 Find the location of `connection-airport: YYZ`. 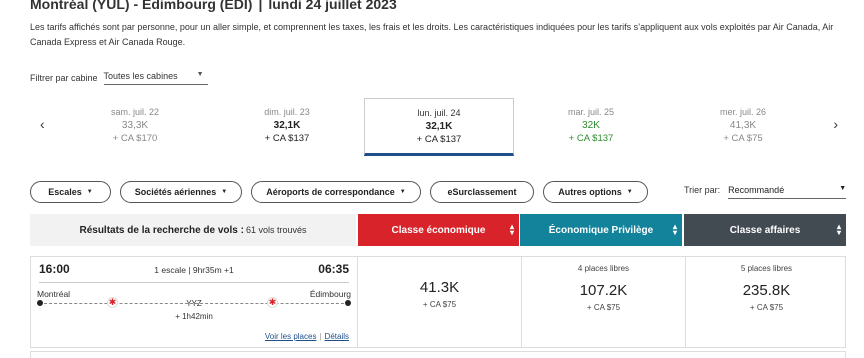

connection-airport: YYZ is located at coordinates (194, 303).